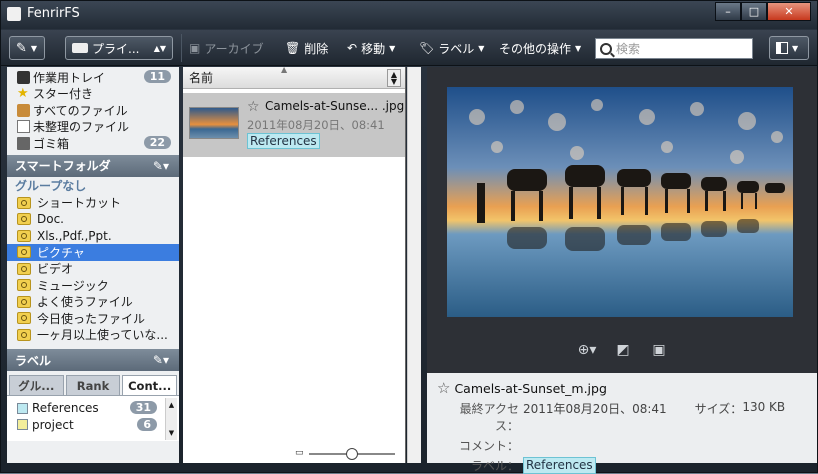 Image resolution: width=818 pixels, height=474 pixels. I want to click on archive-button: ▣ アーカイブ, so click(226, 48).